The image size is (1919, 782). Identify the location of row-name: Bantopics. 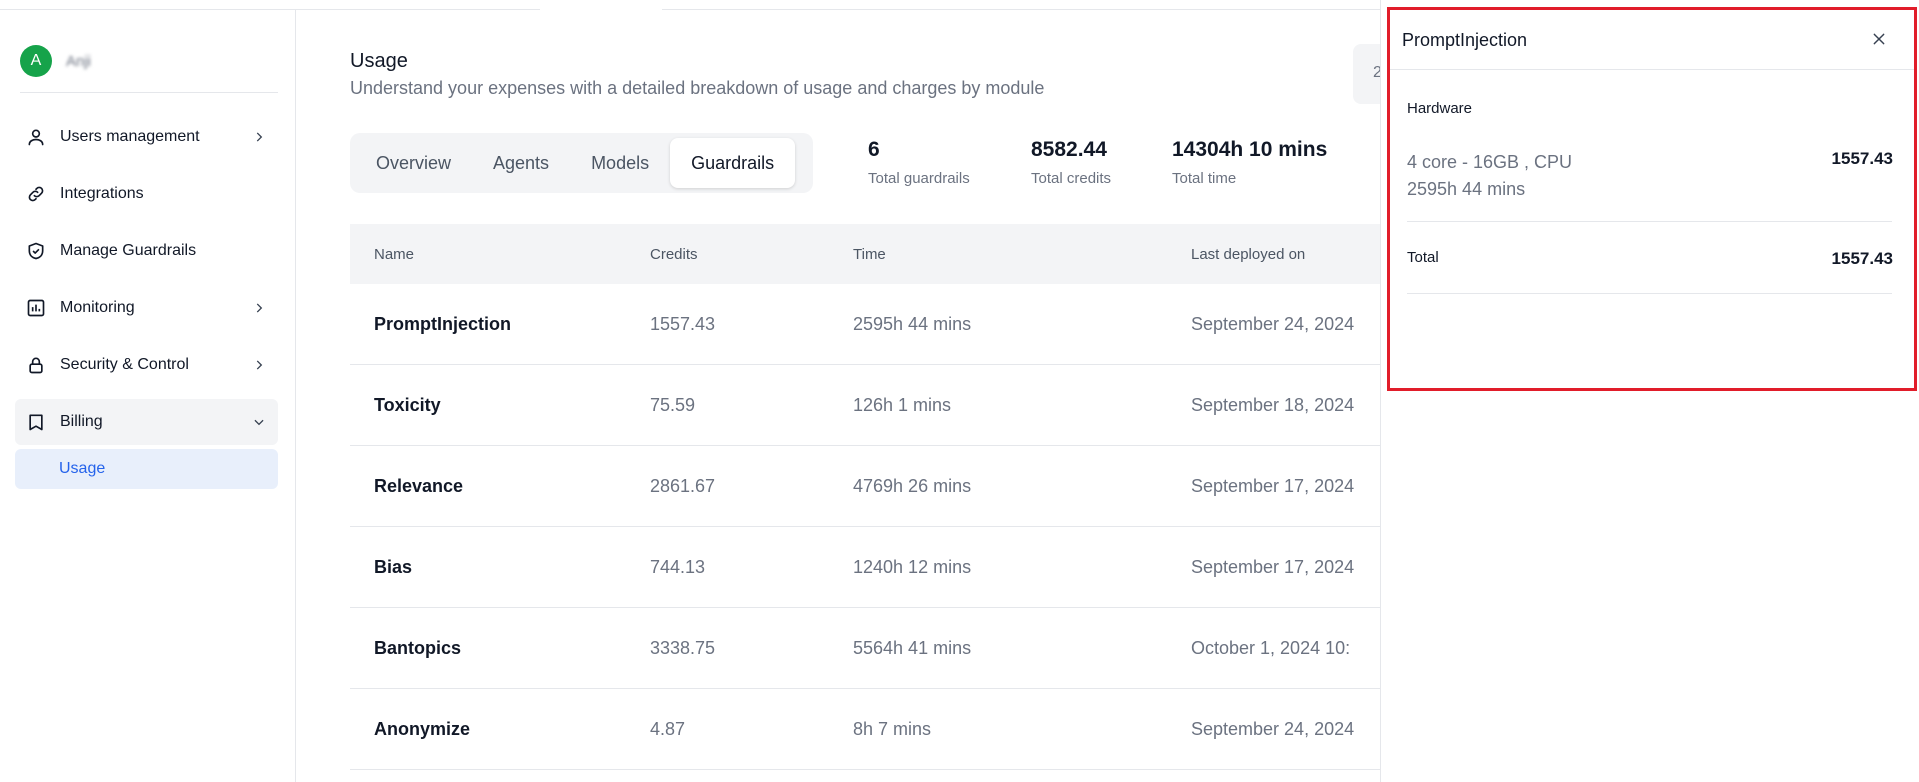
(418, 647).